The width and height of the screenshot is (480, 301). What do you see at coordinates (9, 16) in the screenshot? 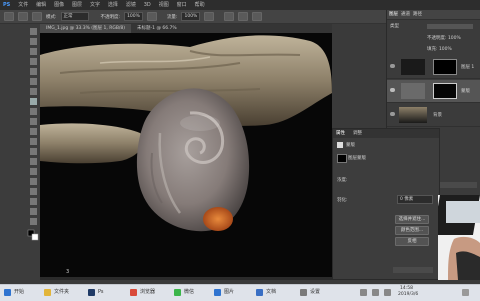
I see `home-icon` at bounding box center [9, 16].